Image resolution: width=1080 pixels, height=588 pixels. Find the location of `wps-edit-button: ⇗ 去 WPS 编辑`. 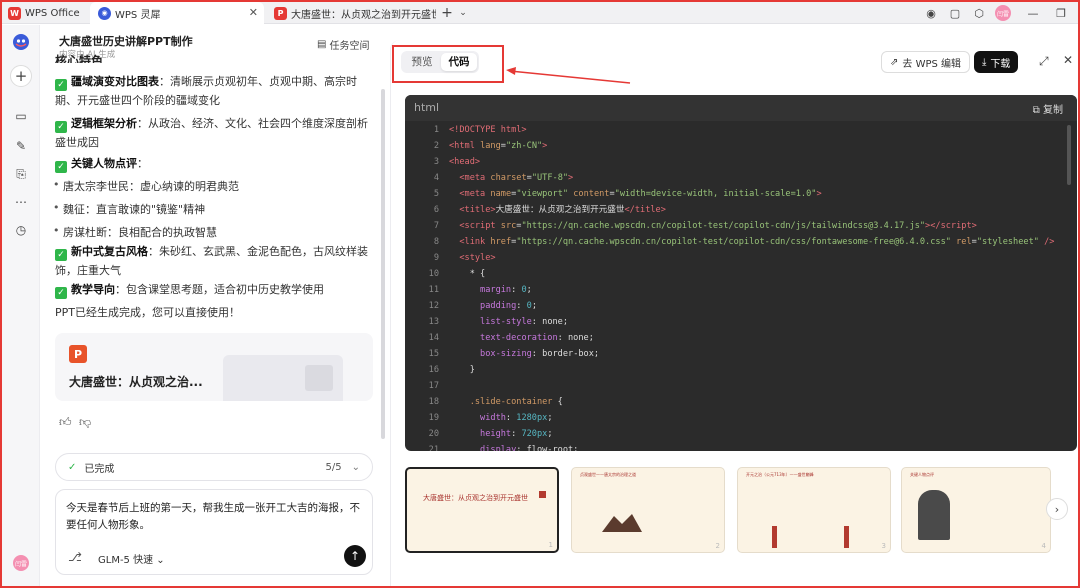

wps-edit-button: ⇗ 去 WPS 编辑 is located at coordinates (926, 62).